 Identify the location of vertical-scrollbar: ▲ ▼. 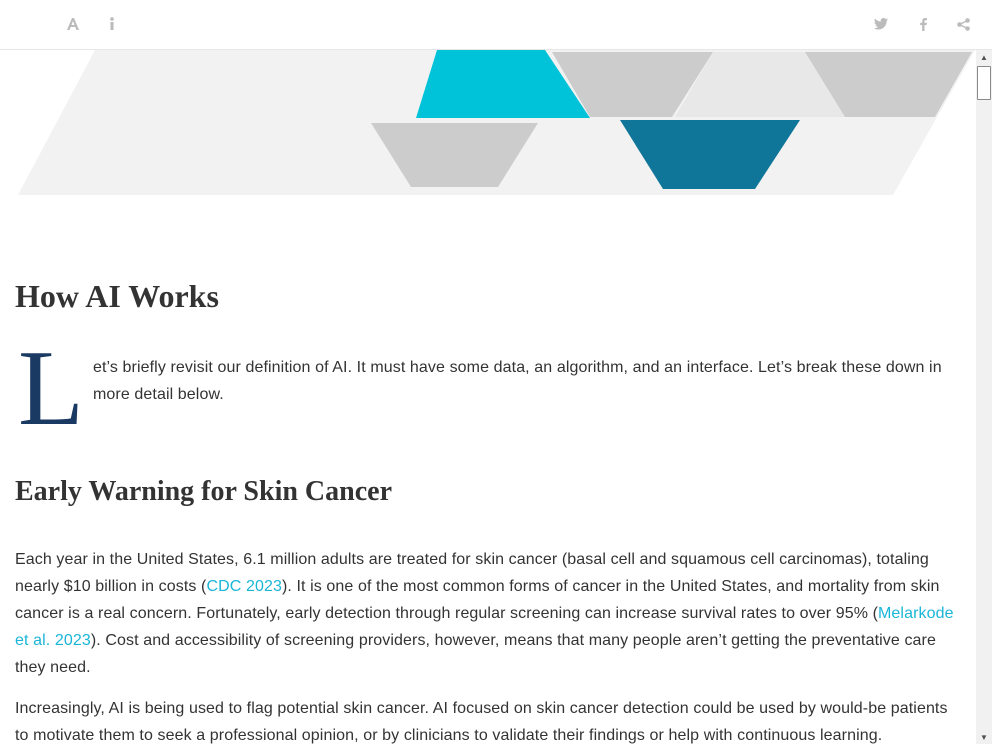
(984, 397).